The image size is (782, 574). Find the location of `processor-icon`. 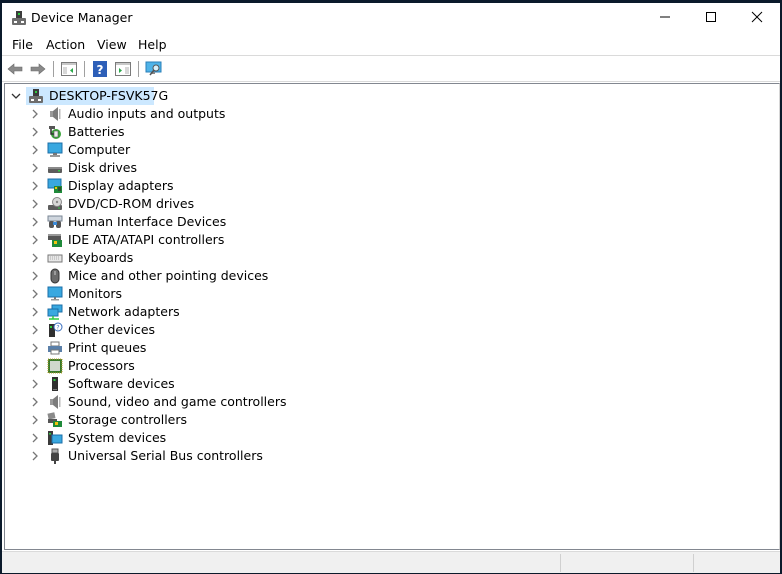

processor-icon is located at coordinates (55, 366).